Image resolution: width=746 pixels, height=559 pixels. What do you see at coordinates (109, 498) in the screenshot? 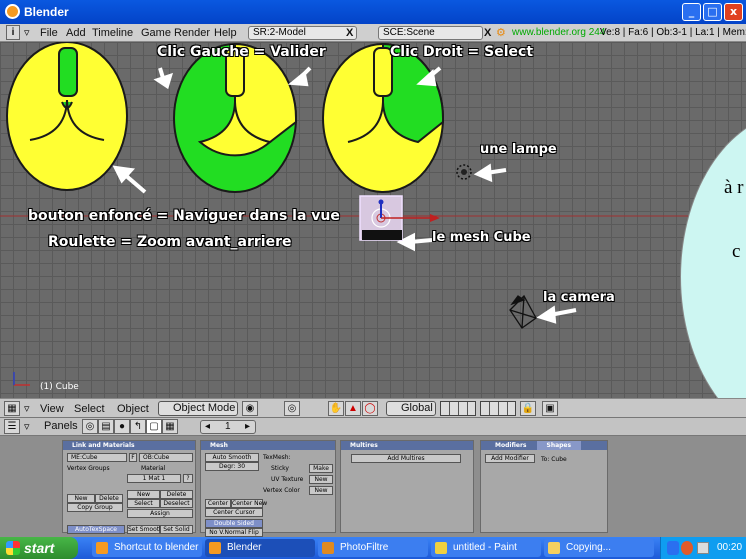
I see `vgroup-delete-button: Delete` at bounding box center [109, 498].